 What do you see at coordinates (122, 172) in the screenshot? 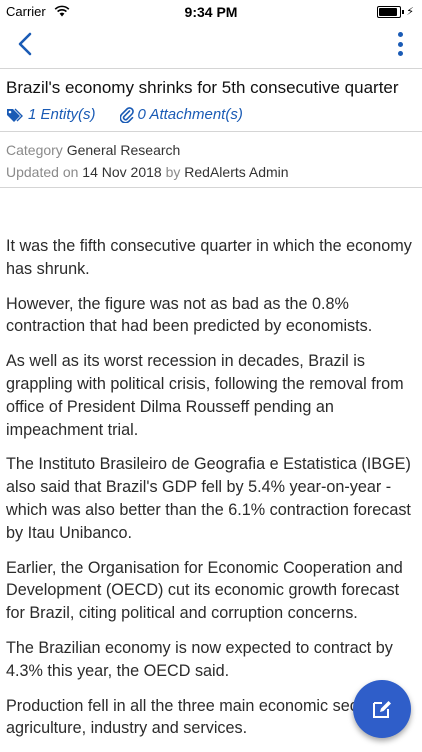
I see `updated-date: 14 Nov 2018` at bounding box center [122, 172].